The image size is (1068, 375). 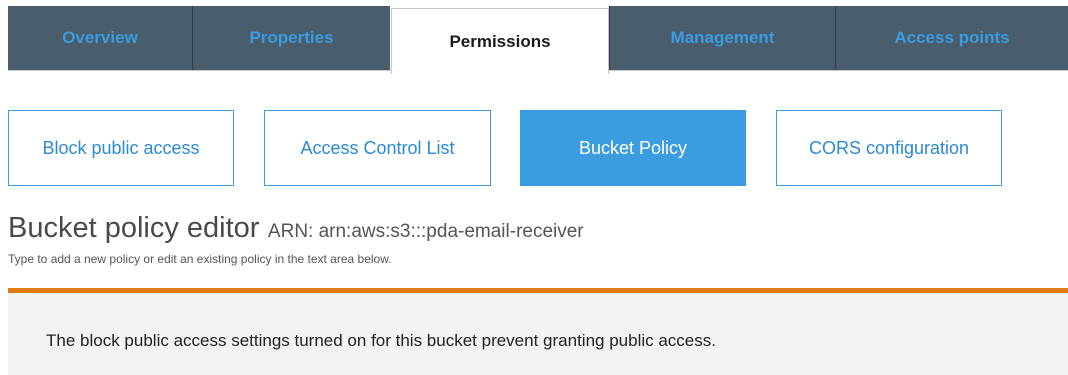 I want to click on subtab-bucket-policy: Bucket Policy, so click(x=633, y=148).